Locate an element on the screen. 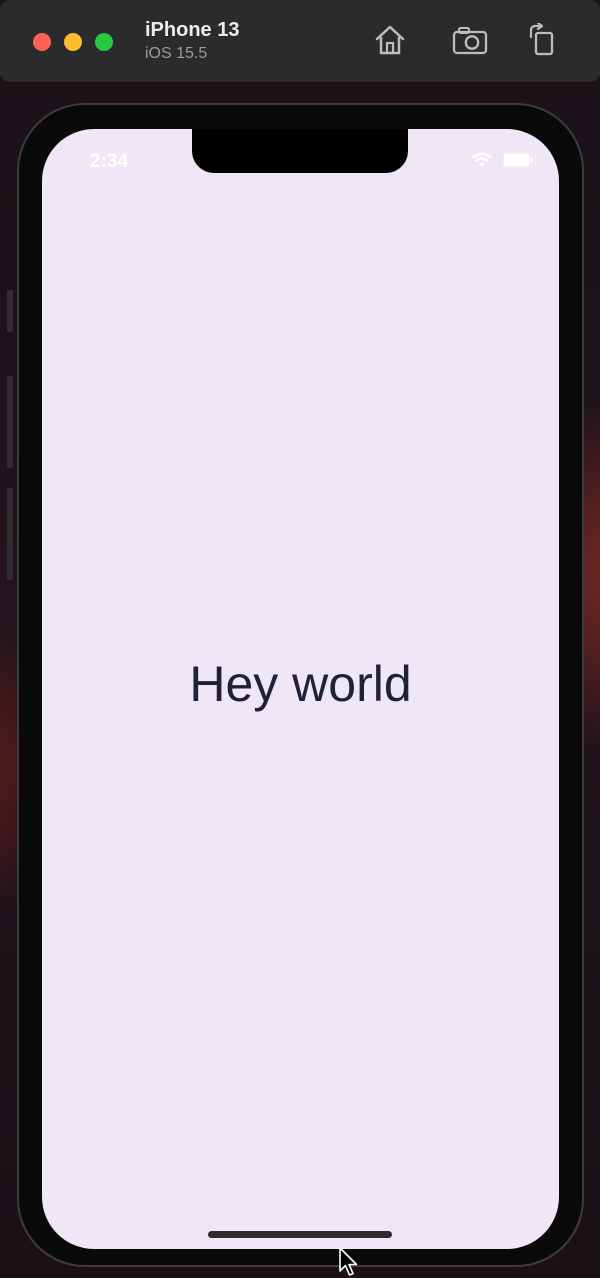 The width and height of the screenshot is (600, 1278). camera-icon is located at coordinates (470, 42).